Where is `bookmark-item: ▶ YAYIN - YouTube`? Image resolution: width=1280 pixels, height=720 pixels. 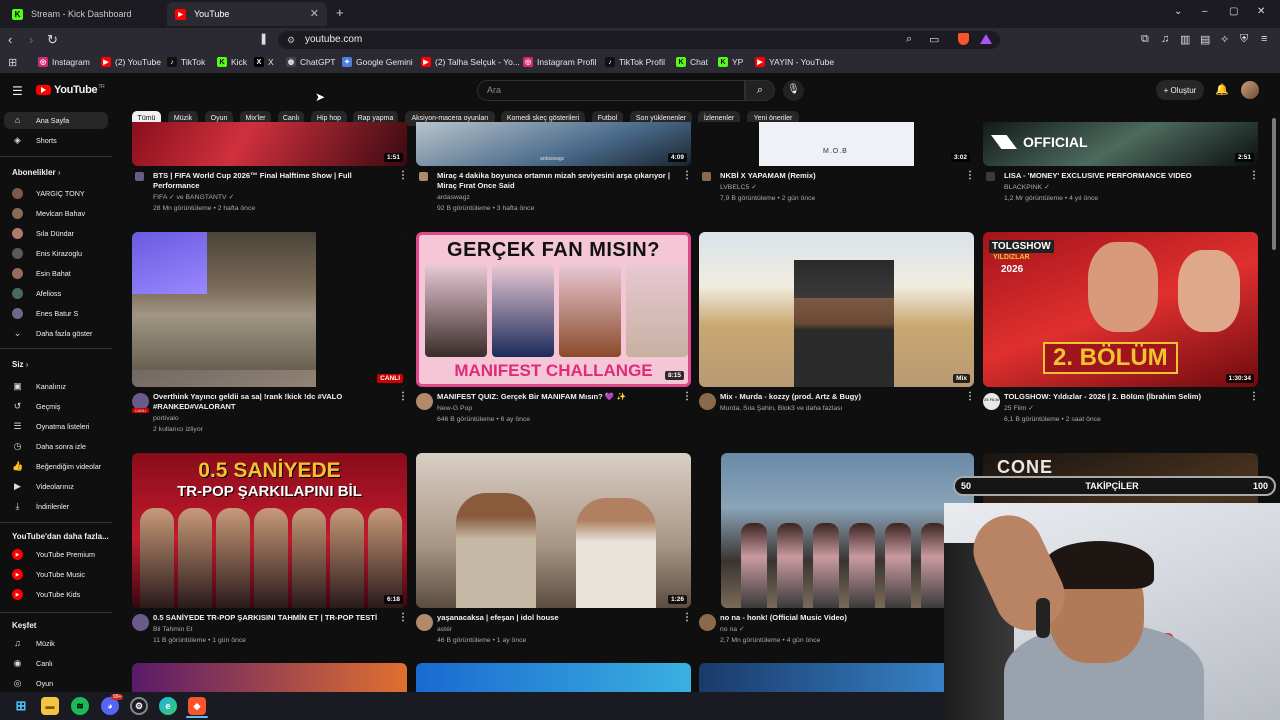
bookmark-item: ▶ YAYIN - YouTube is located at coordinates (794, 62).